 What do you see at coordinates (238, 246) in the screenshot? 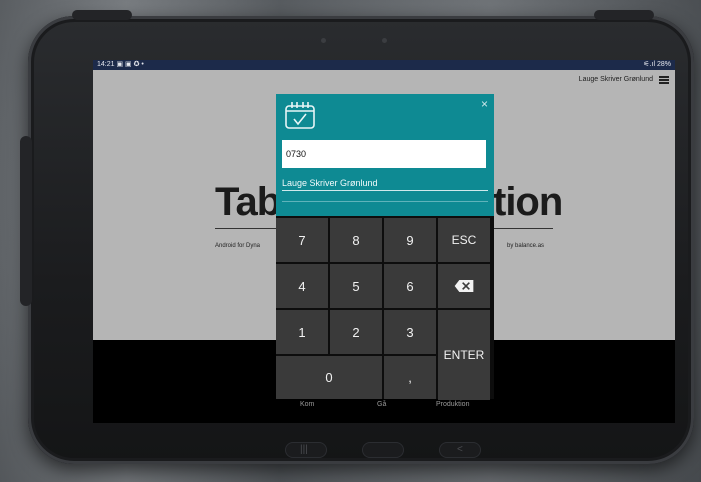
I see `subtitle-left: Android for Dyna` at bounding box center [238, 246].